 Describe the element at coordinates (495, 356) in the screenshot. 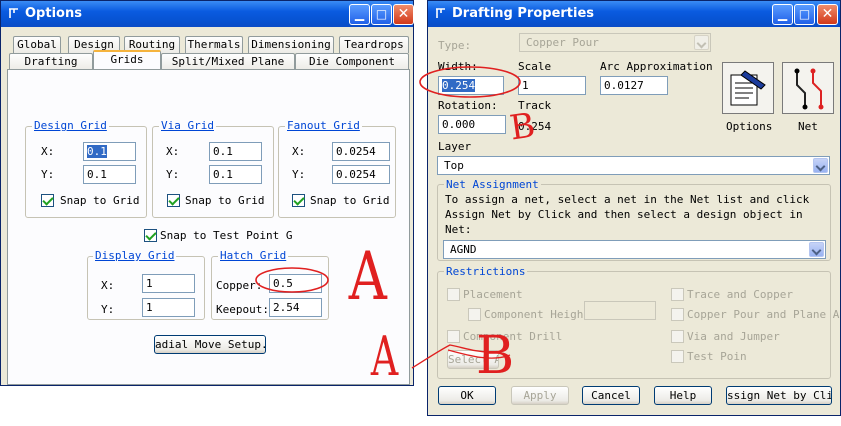

I see `annotation-letter-b-large: B` at that location.